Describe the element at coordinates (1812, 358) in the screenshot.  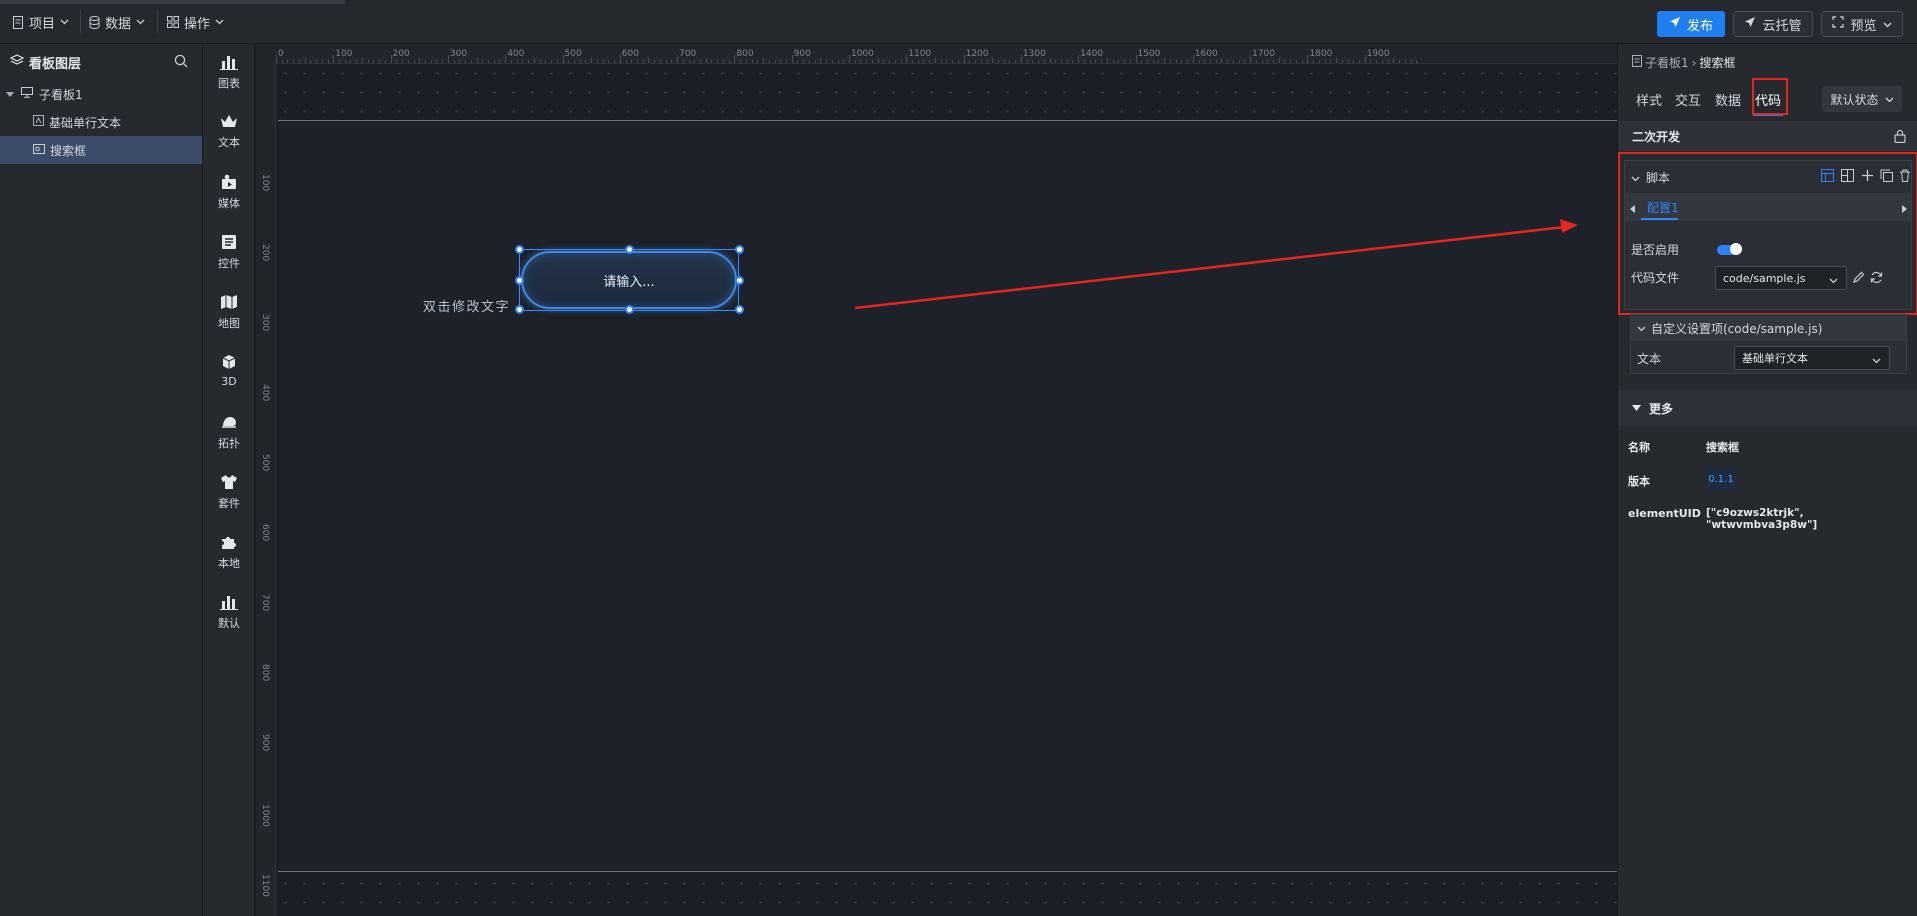
I see `custom-text-select: 基础单行文本` at that location.